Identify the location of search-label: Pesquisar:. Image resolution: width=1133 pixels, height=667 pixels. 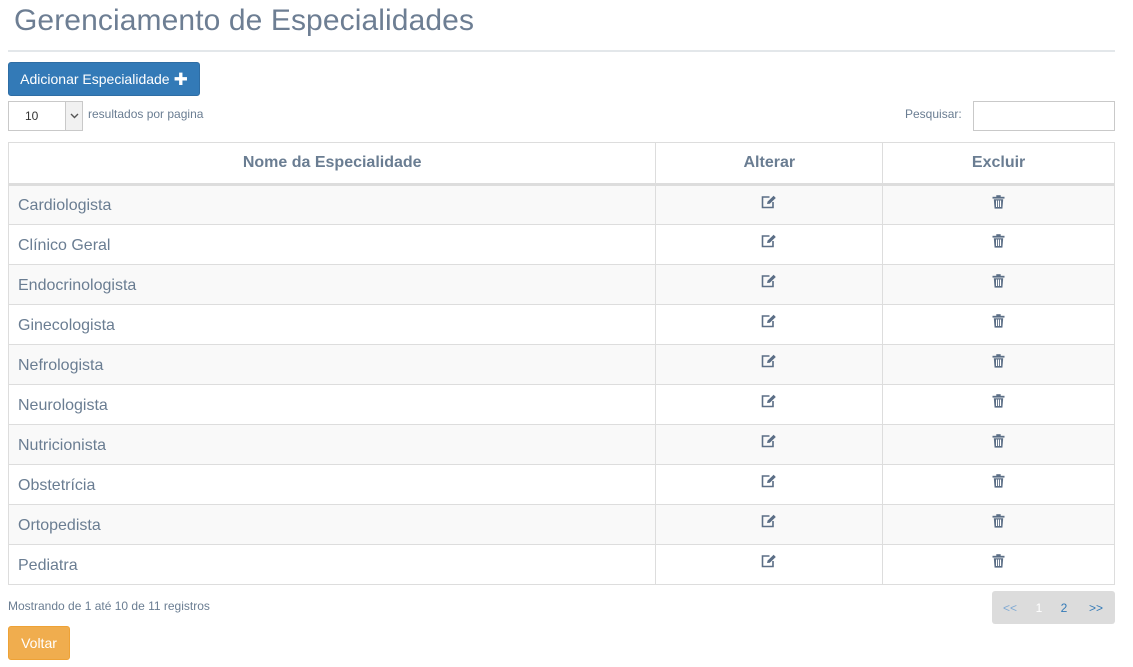
(933, 114).